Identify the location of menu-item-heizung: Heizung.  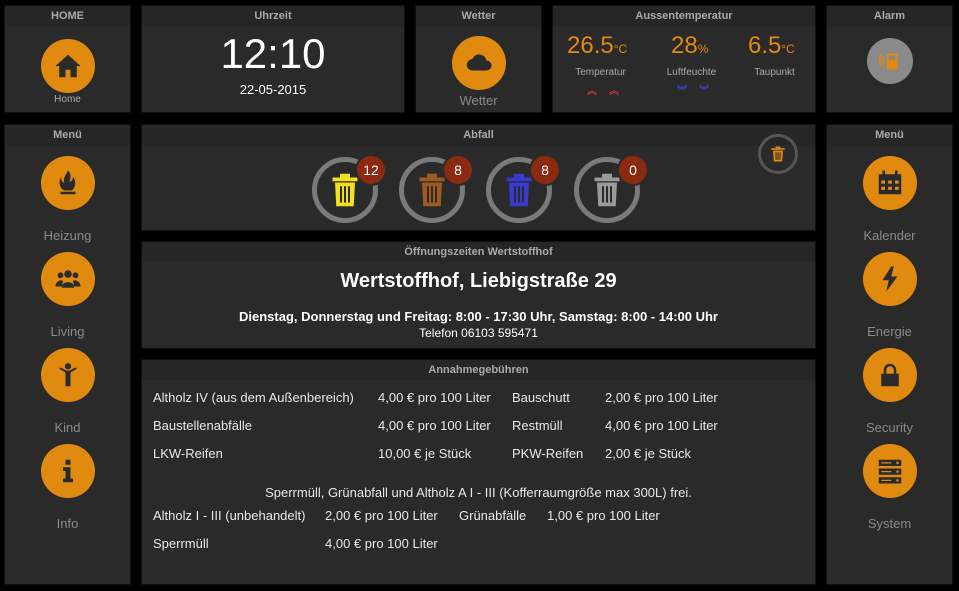
(67, 199).